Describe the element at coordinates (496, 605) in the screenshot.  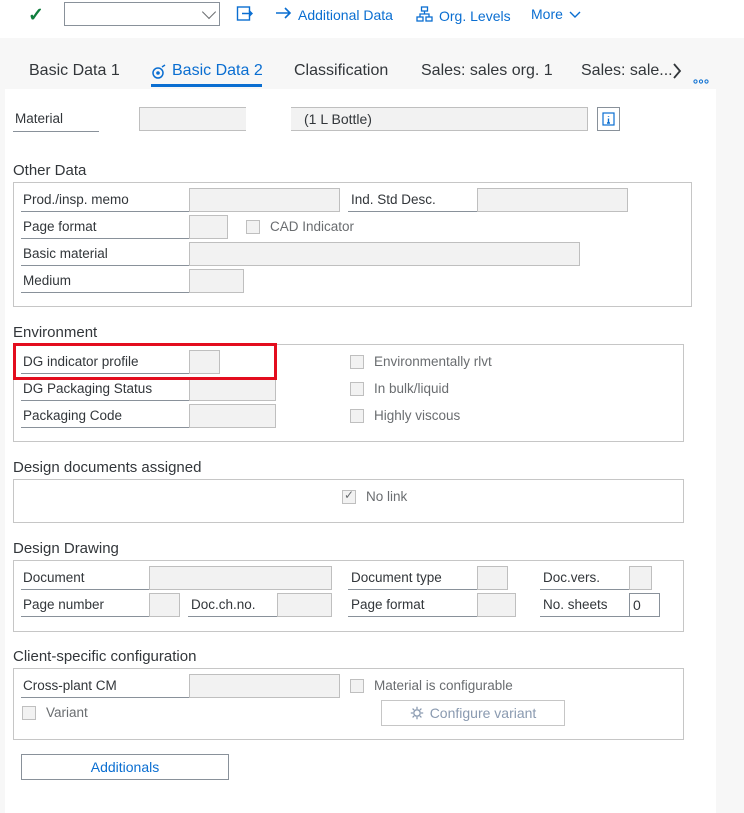
I see `drawing-page-format-field` at that location.